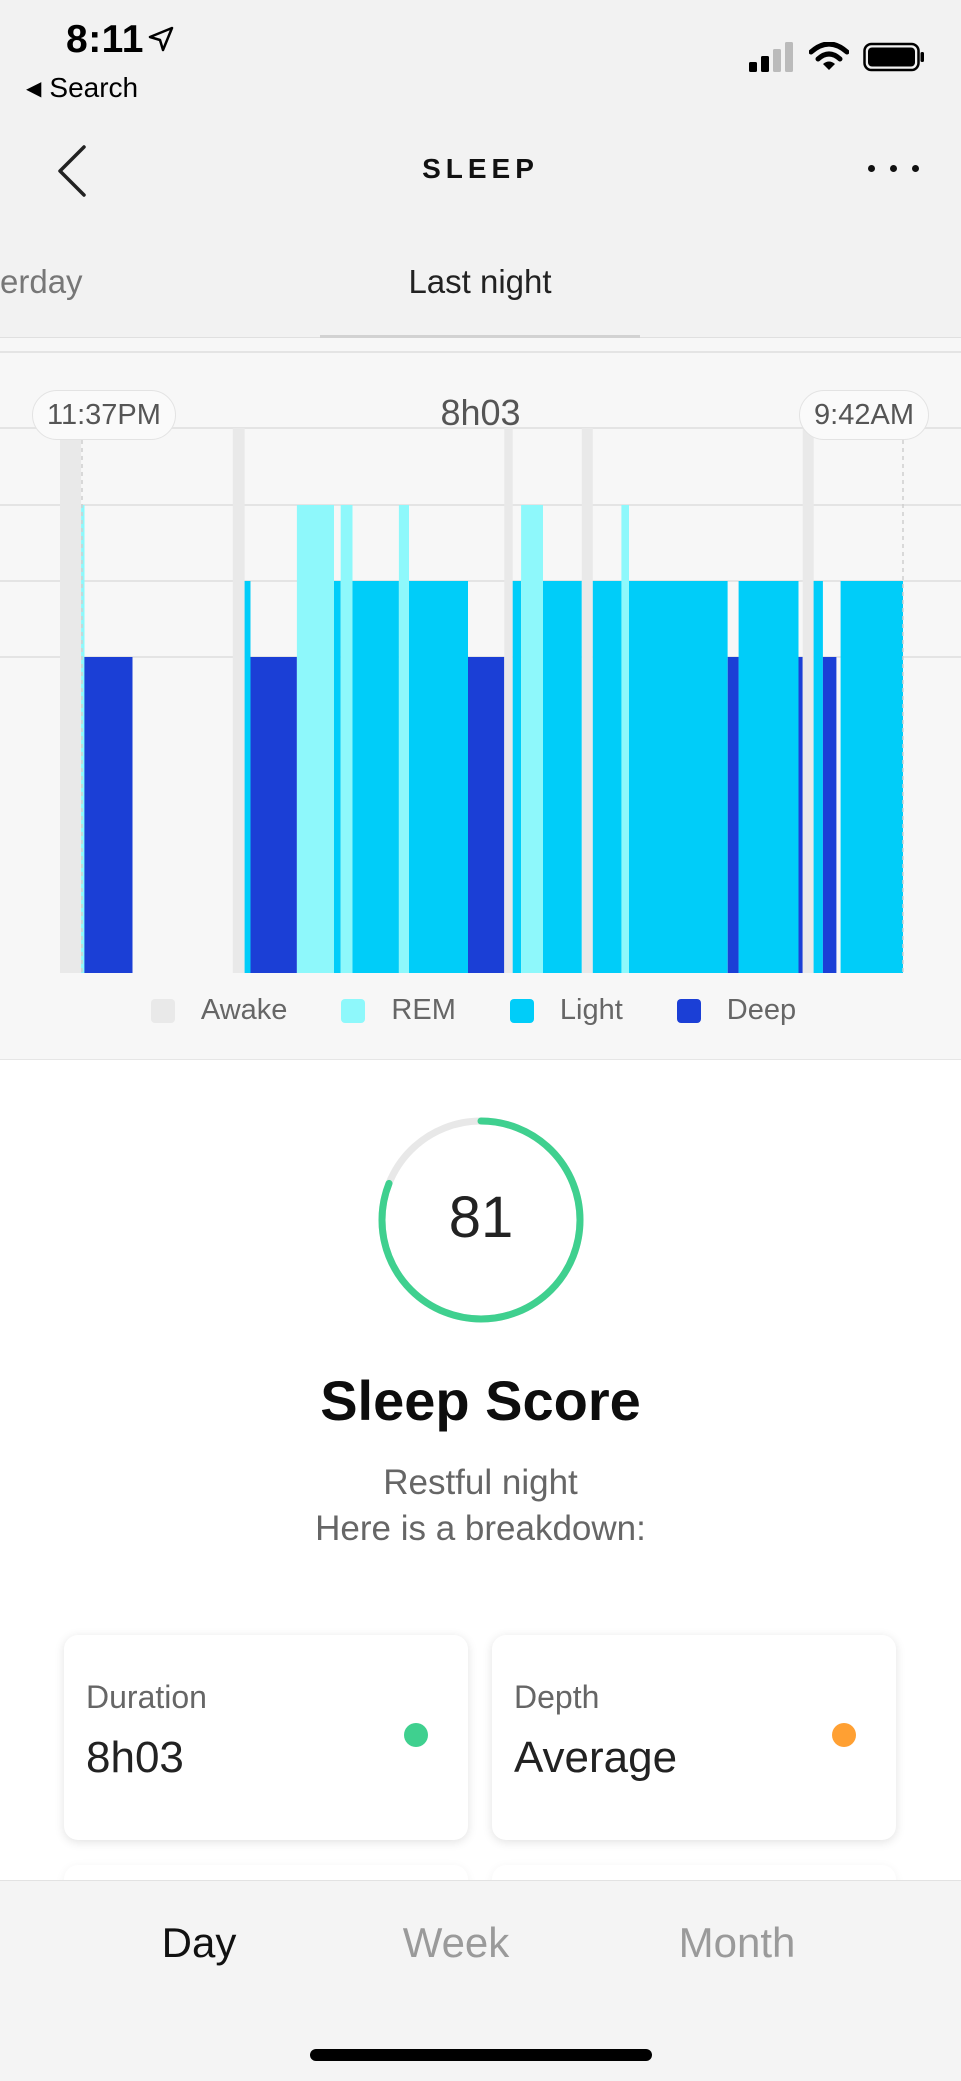 The height and width of the screenshot is (2081, 961). Describe the element at coordinates (480, 1506) in the screenshot. I see `sleep-score-subtitle: Restful night Here is a breakdown:` at that location.